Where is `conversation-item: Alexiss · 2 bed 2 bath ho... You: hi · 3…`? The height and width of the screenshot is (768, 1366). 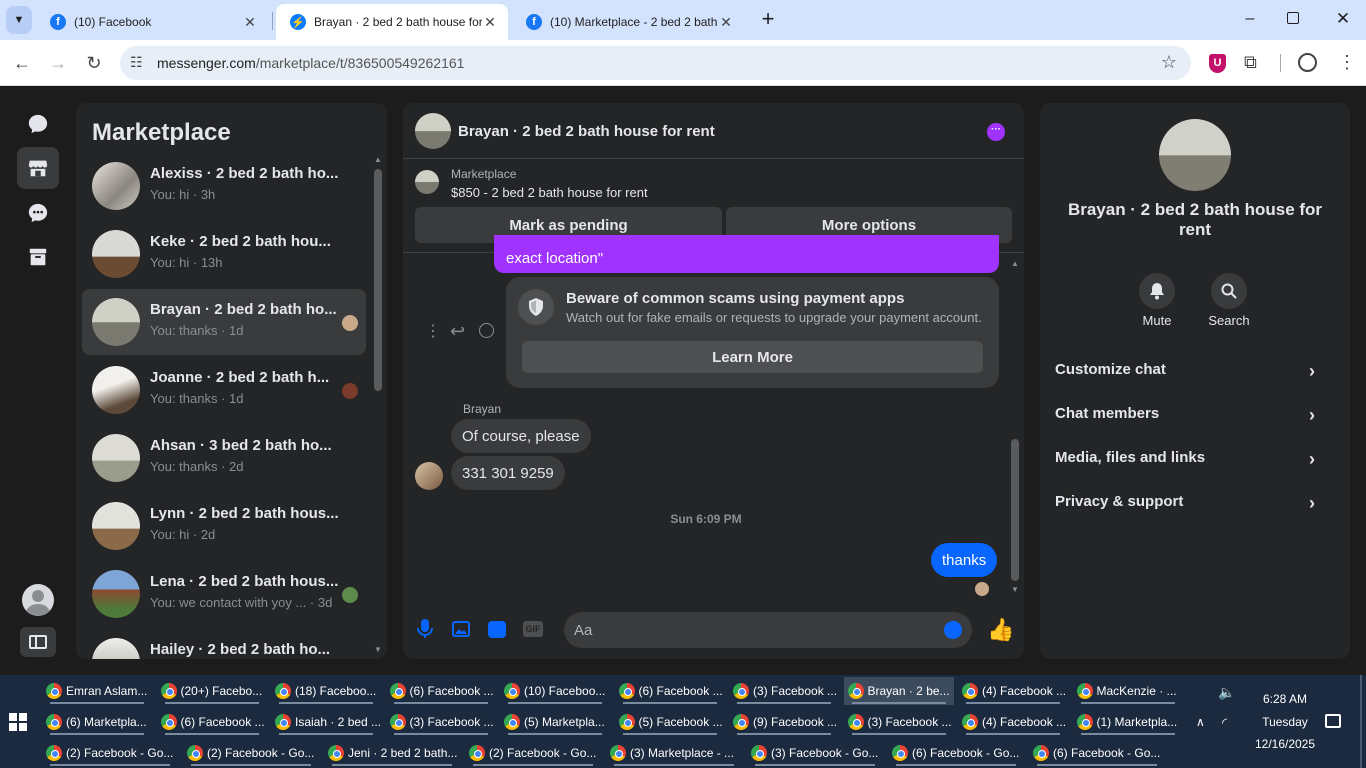
conversation-item: Alexiss · 2 bed 2 bath ho... You: hi · 3… is located at coordinates (224, 186).